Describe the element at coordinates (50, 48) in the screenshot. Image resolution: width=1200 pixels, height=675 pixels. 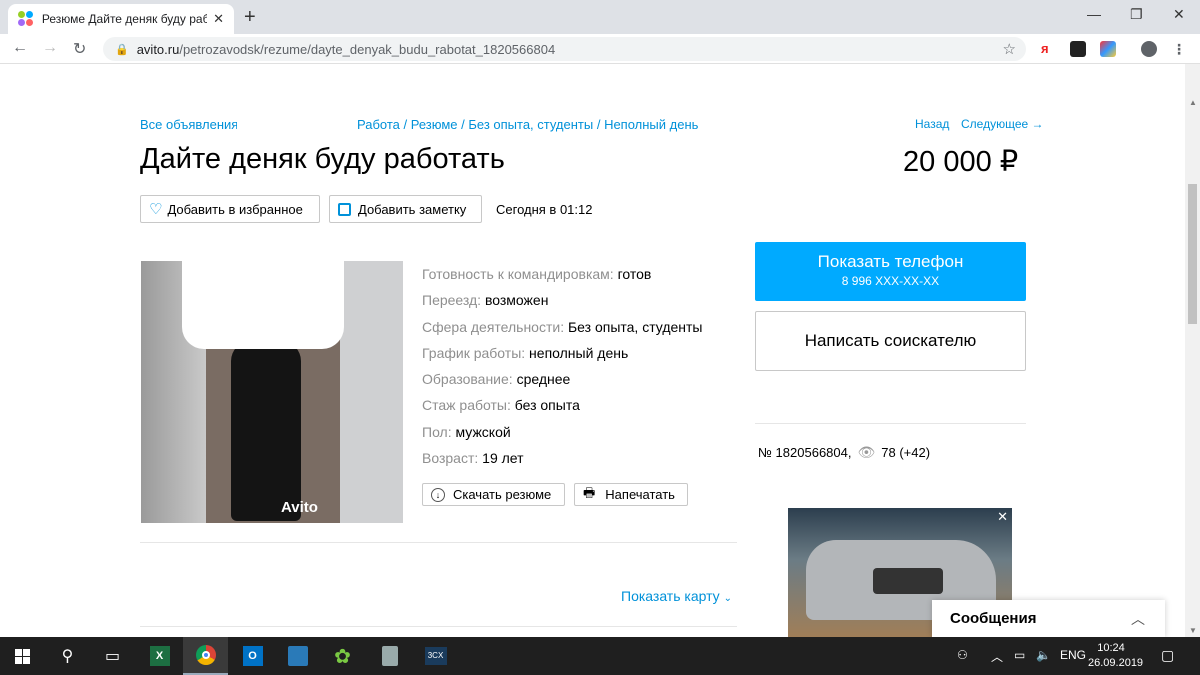
I see `forward-arrow-icon: →` at that location.